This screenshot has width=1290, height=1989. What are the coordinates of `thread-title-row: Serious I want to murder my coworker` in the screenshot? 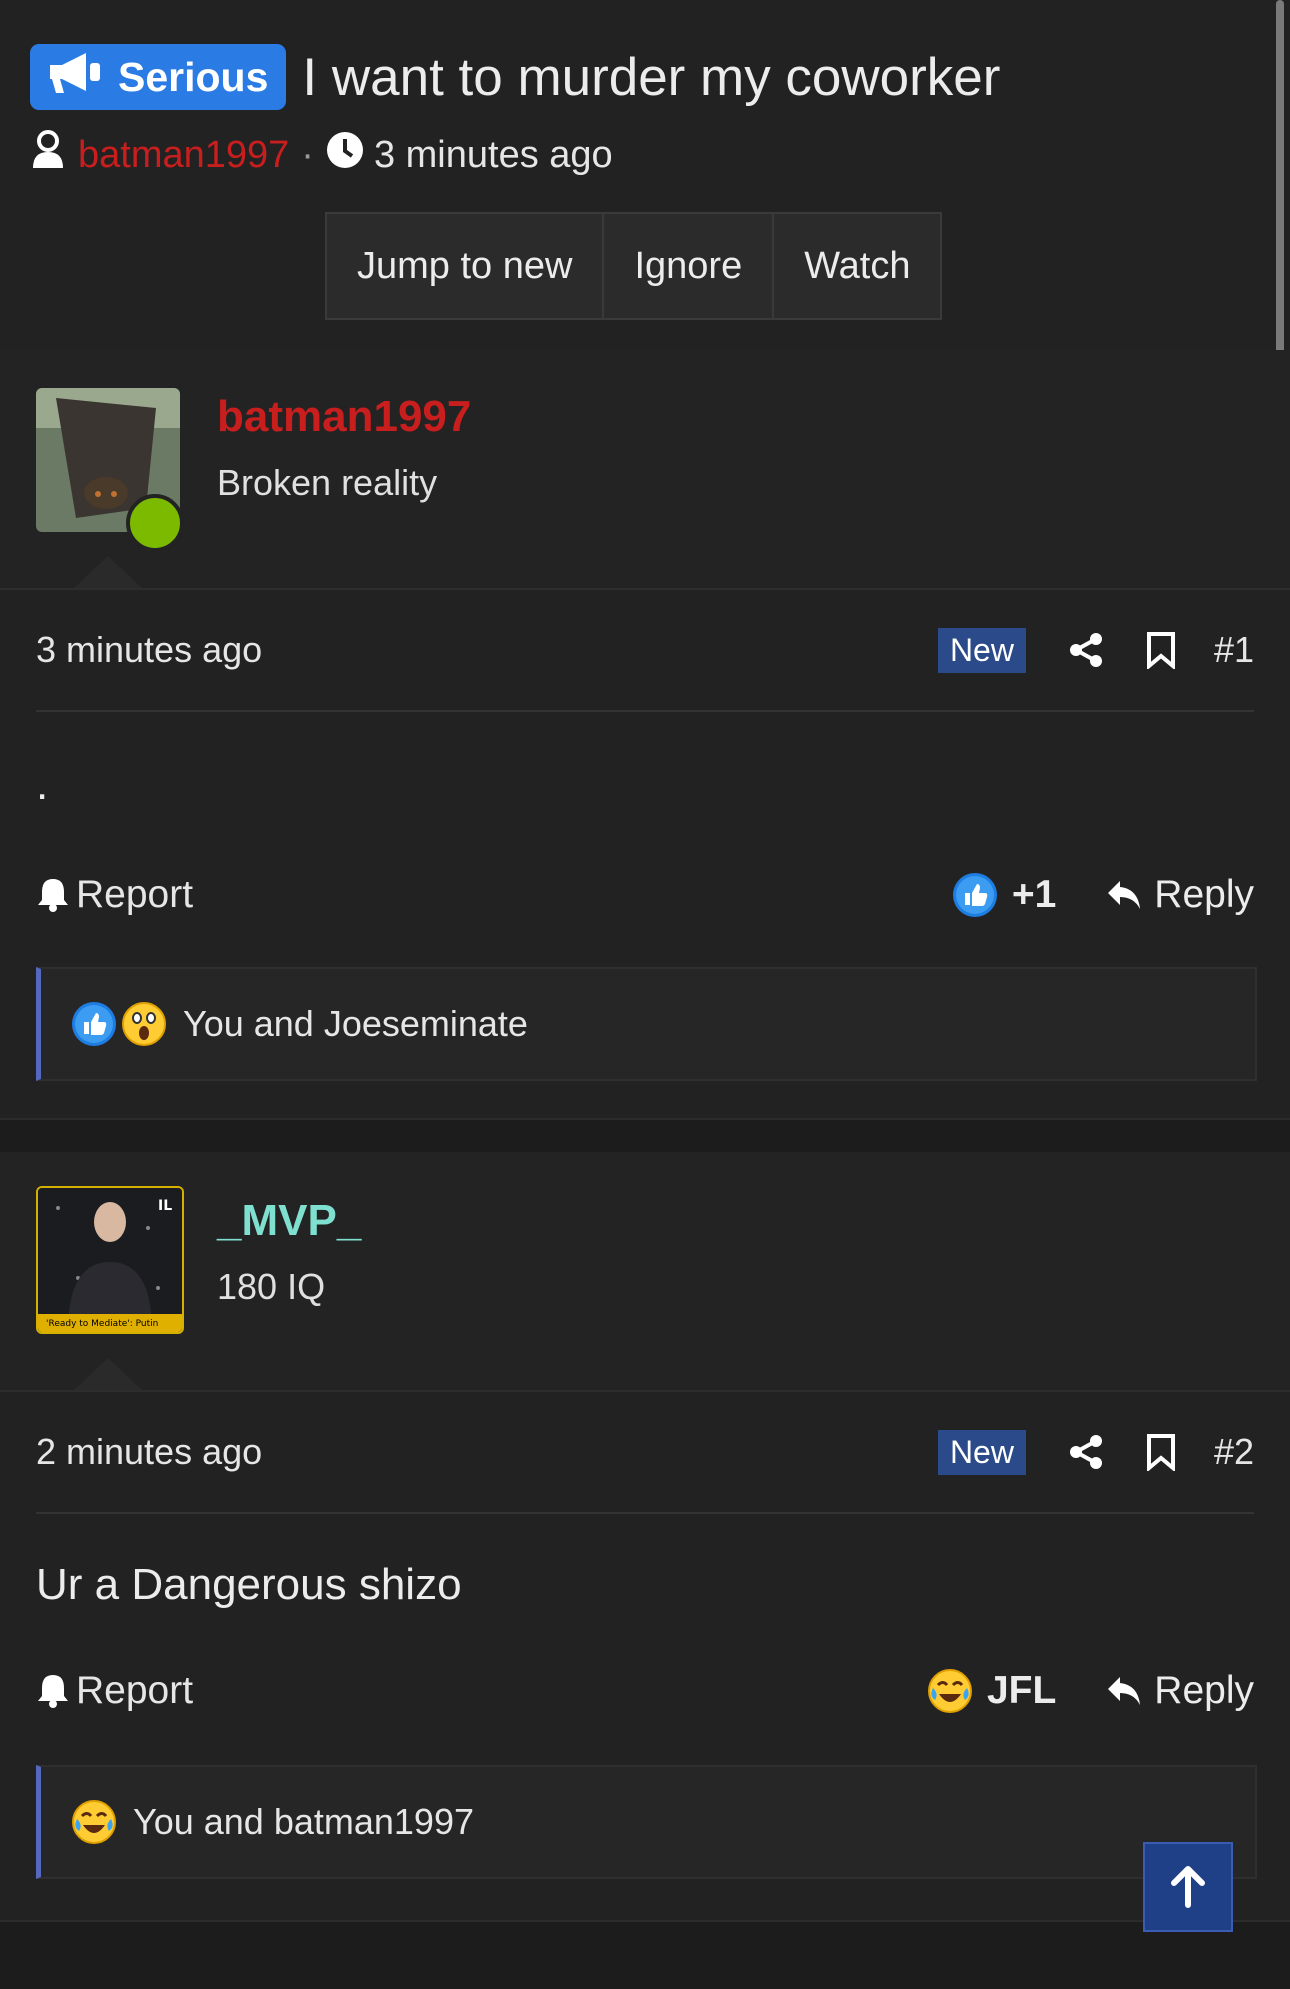 It's located at (515, 77).